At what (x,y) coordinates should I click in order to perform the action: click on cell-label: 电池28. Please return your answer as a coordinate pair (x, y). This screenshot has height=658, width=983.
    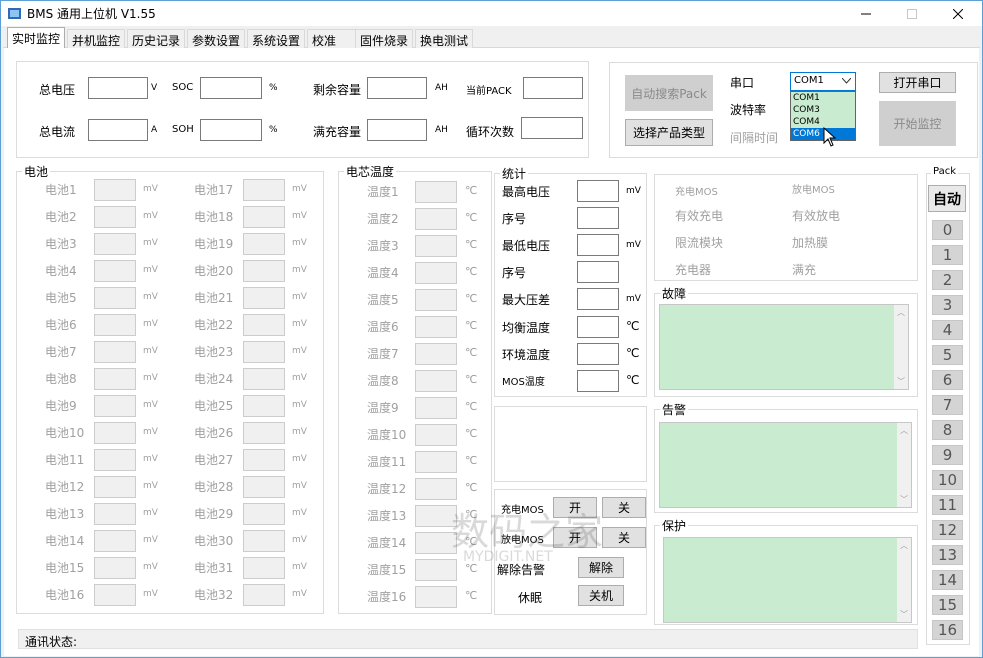
    Looking at the image, I should click on (214, 487).